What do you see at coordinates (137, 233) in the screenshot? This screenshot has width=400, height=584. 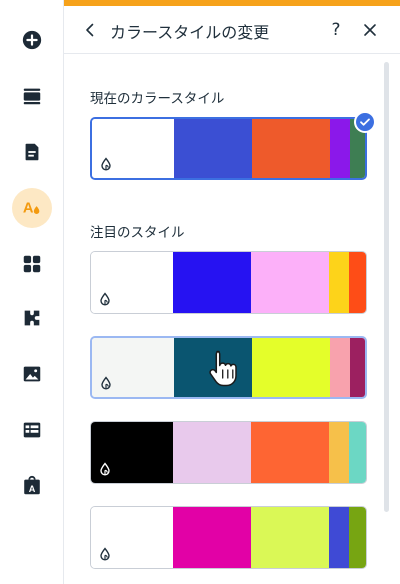 I see `featured-style-heading: 注目のスタイル` at bounding box center [137, 233].